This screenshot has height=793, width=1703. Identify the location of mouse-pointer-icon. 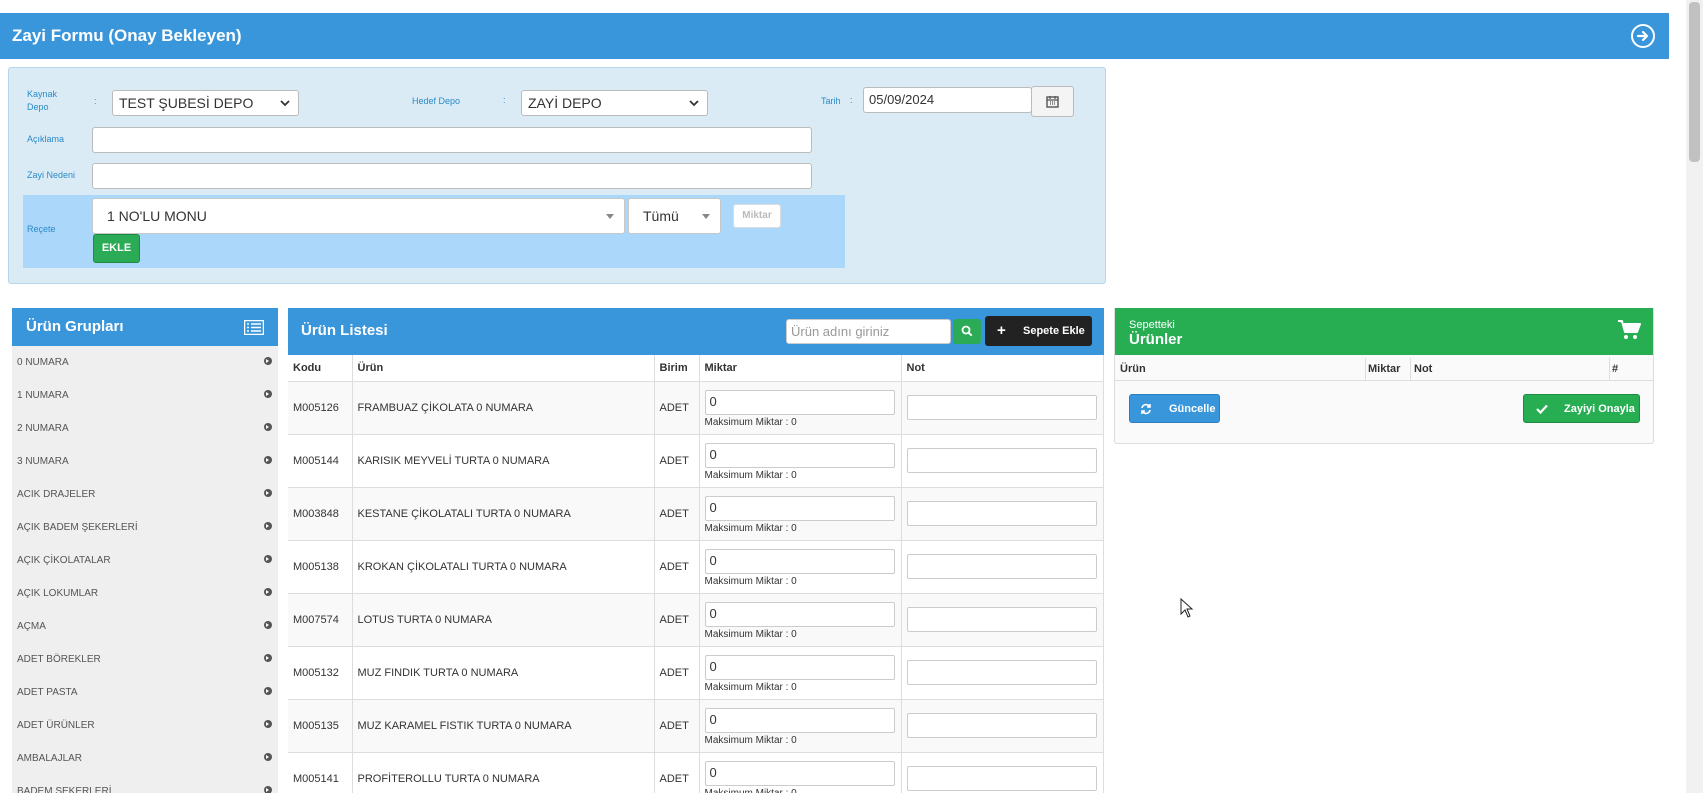
(1187, 608).